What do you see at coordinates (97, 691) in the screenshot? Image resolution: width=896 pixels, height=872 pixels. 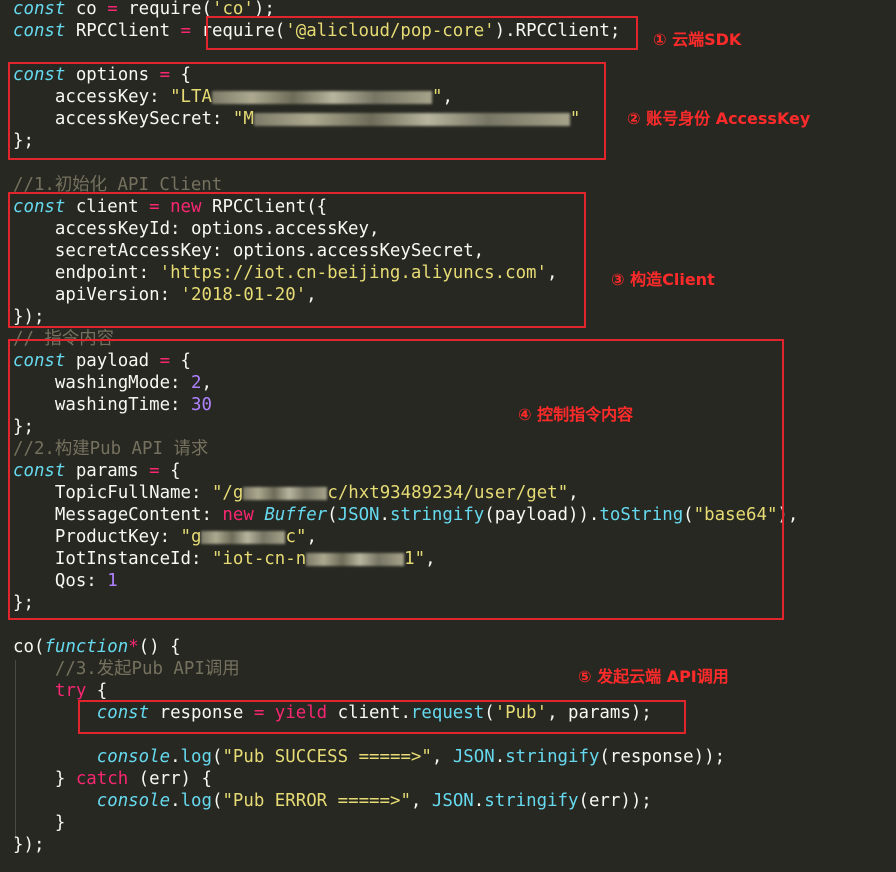 I see `code-text: {` at bounding box center [97, 691].